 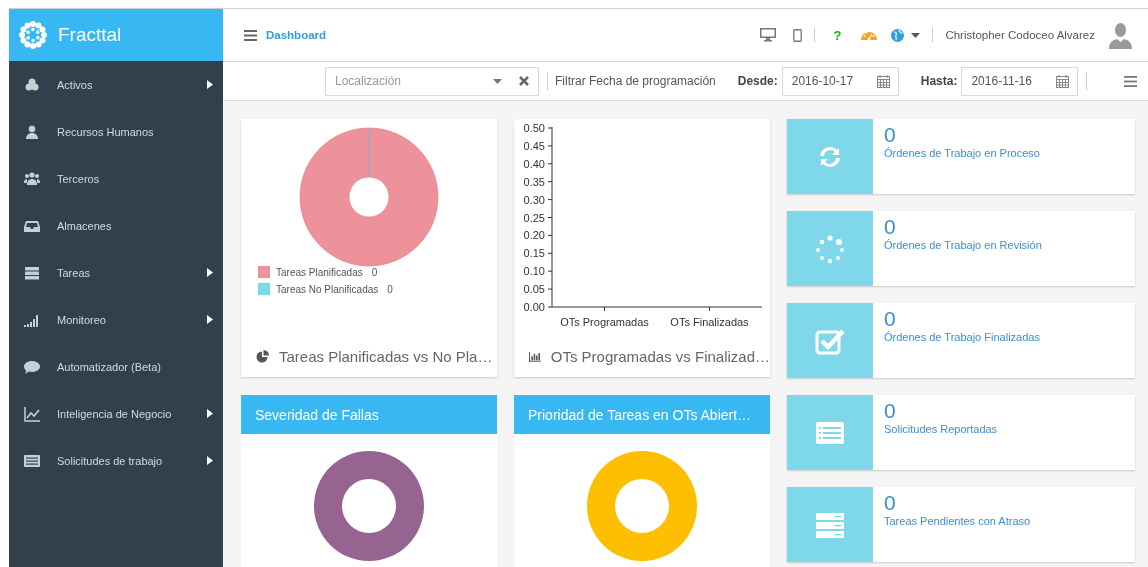 I want to click on group-icon, so click(x=32, y=178).